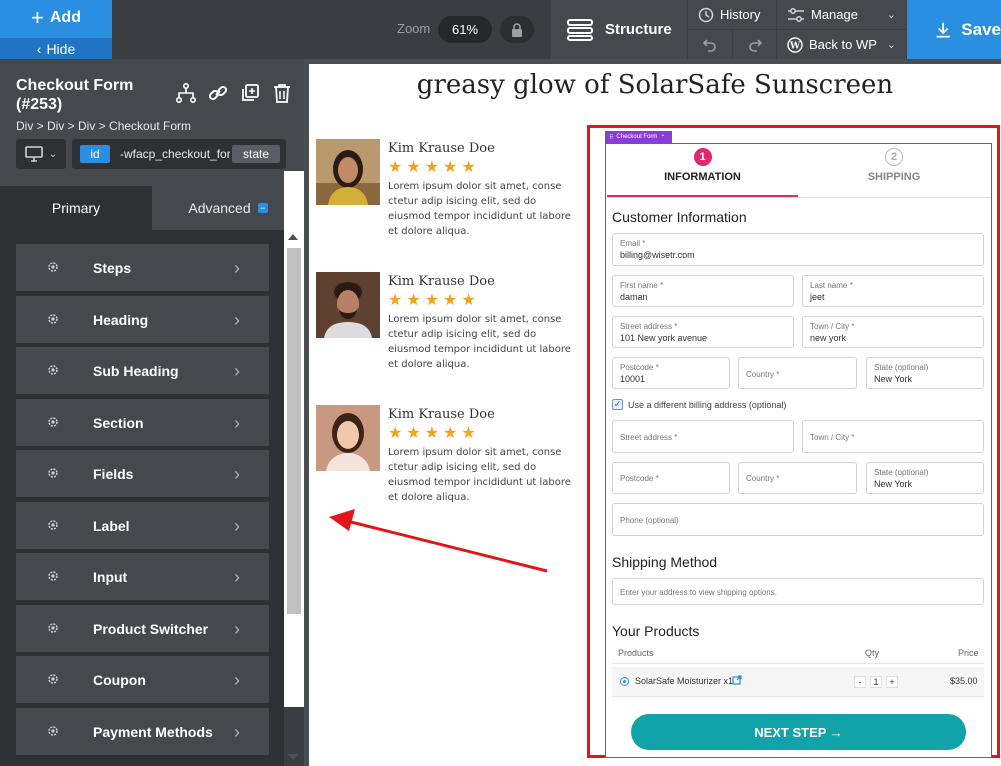 The image size is (1001, 766). I want to click on trash-icon, so click(282, 93).